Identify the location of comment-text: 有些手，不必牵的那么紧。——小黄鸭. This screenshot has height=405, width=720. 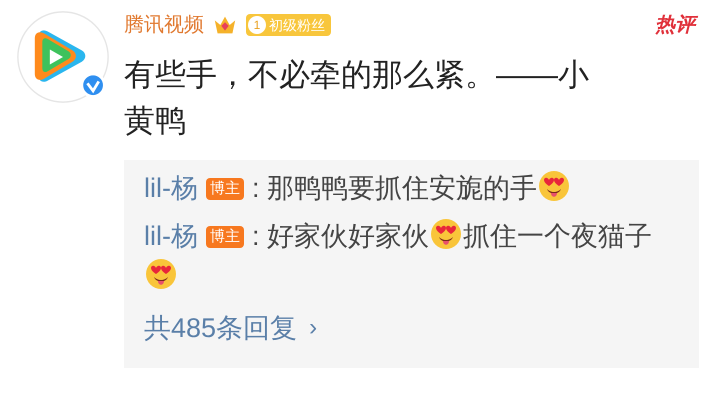
(357, 98).